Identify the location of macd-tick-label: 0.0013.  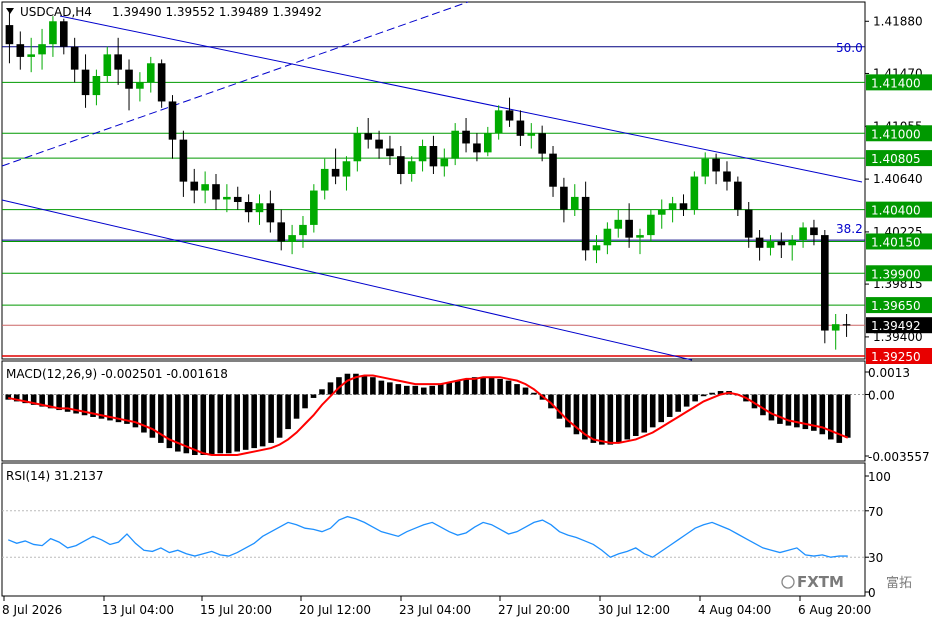
(889, 373).